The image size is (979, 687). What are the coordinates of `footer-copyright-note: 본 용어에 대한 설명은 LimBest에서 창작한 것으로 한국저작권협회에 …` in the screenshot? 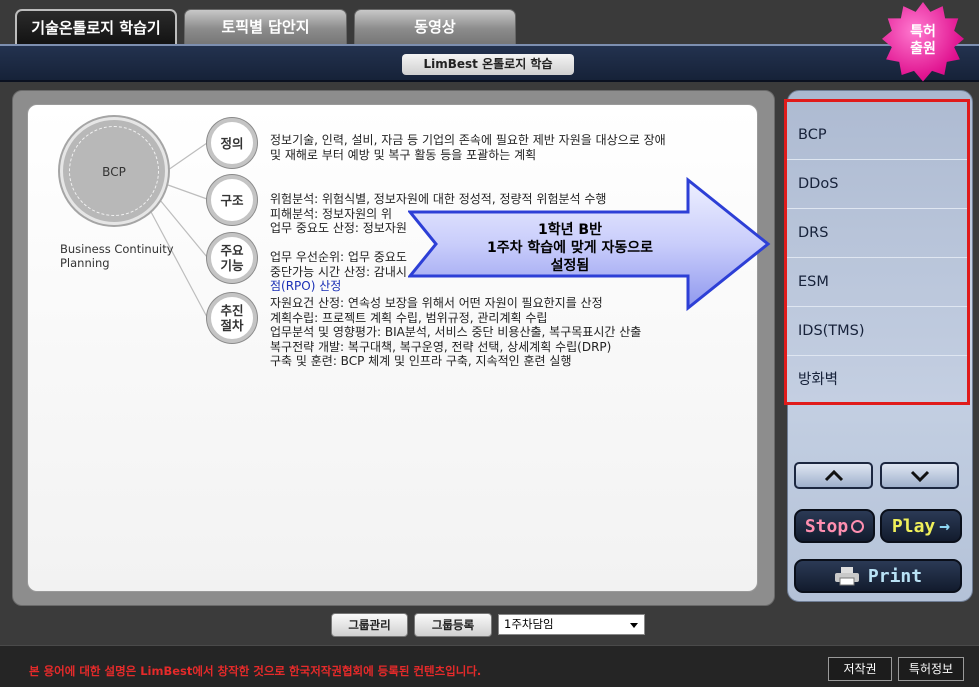 It's located at (255, 671).